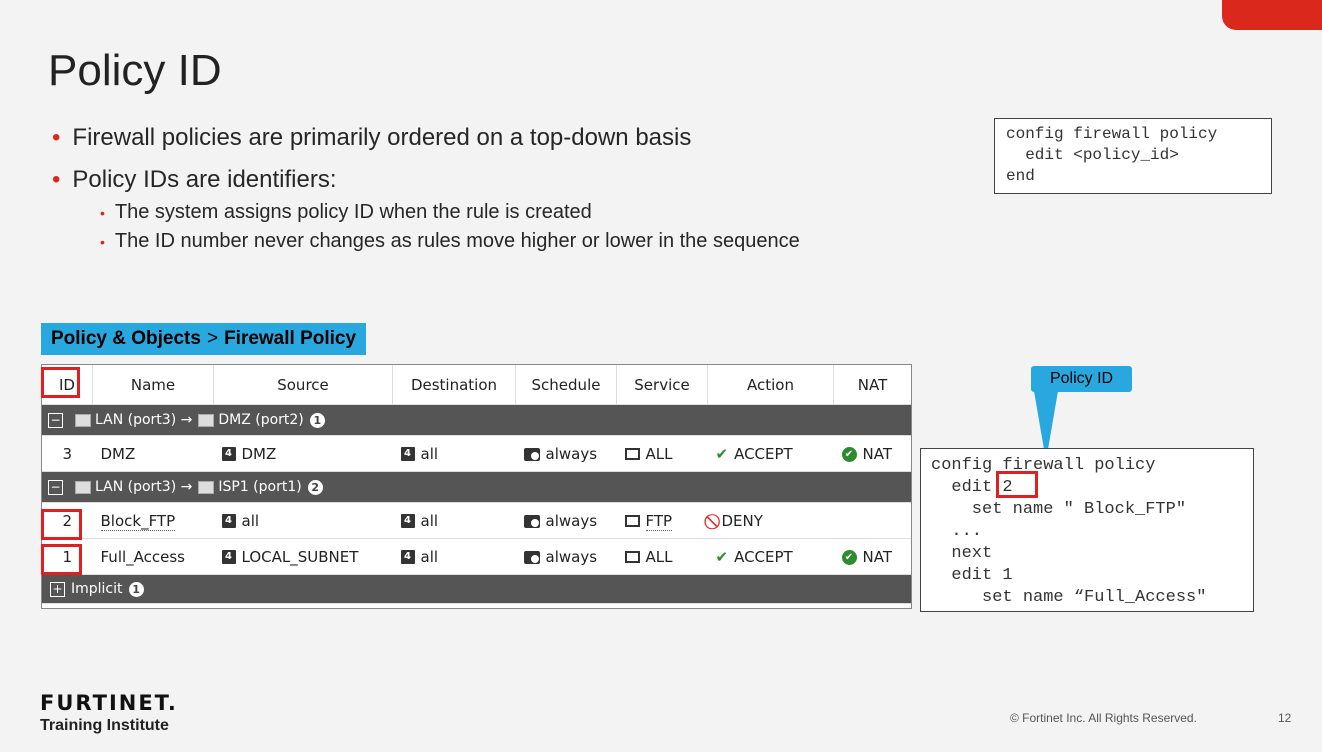 Image resolution: width=1322 pixels, height=752 pixels. Describe the element at coordinates (566, 385) in the screenshot. I see `column-header-schedule: Schedule` at that location.